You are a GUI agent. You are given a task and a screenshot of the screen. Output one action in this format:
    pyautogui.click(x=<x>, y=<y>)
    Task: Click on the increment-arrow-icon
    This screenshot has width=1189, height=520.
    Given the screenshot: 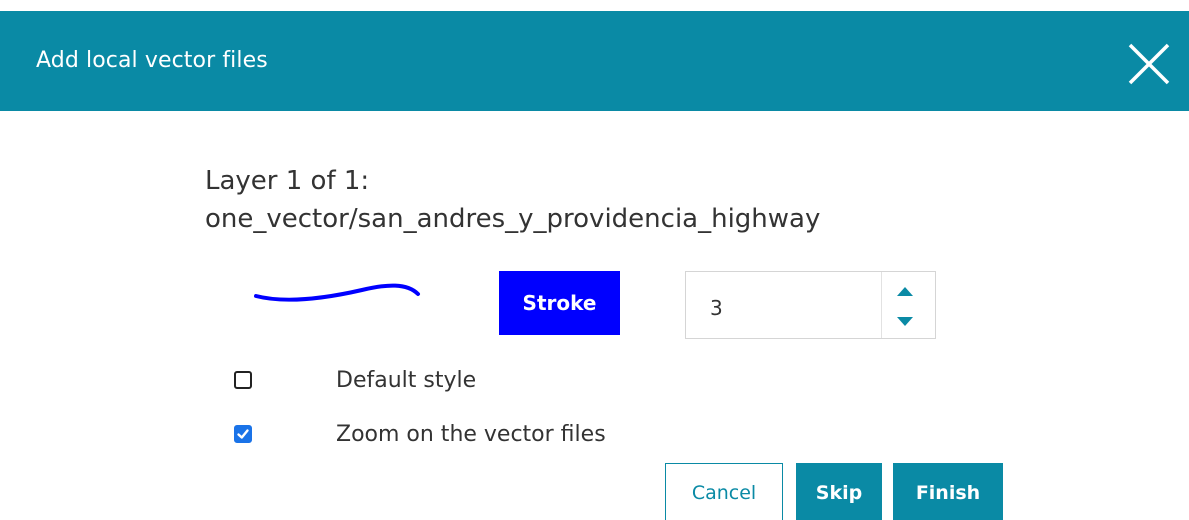 What is the action you would take?
    pyautogui.click(x=905, y=291)
    